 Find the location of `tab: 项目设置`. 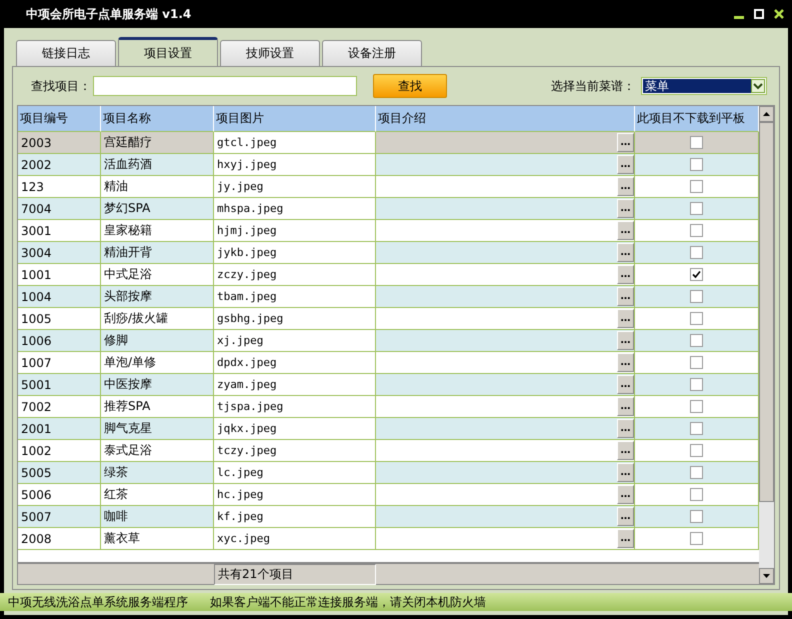

tab: 项目设置 is located at coordinates (168, 51).